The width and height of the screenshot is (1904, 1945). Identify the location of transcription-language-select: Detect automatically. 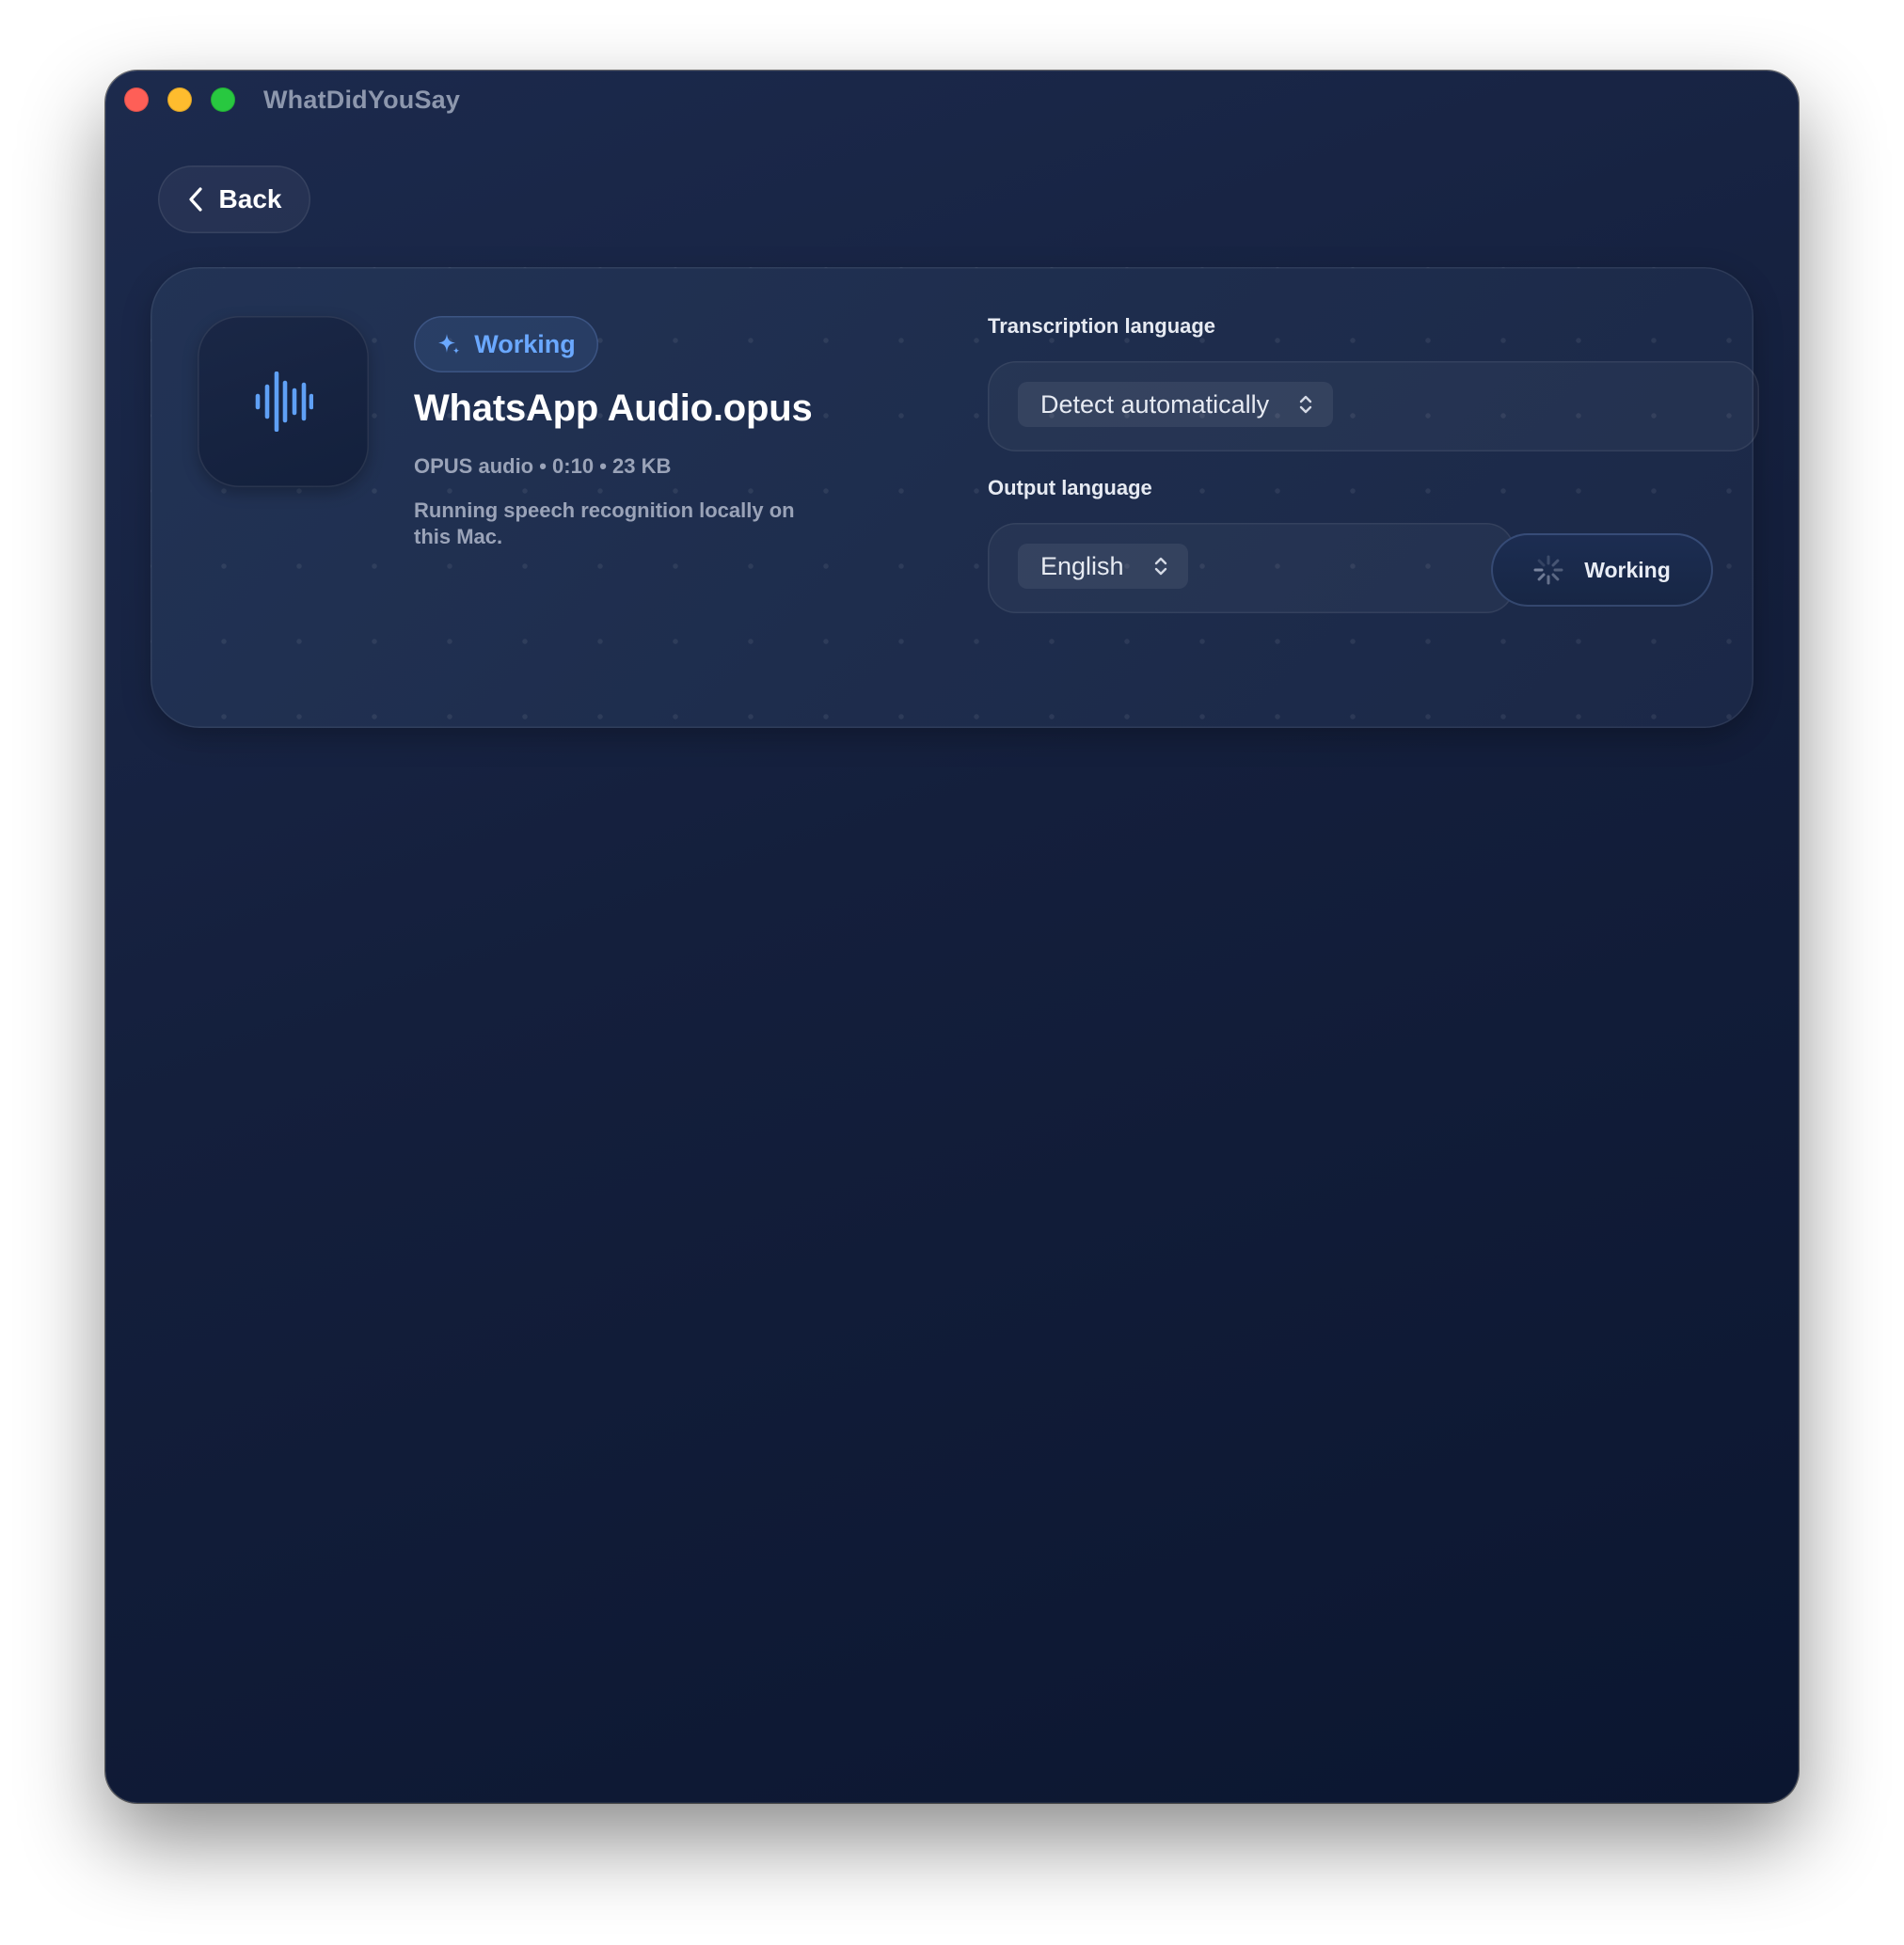
(1176, 404).